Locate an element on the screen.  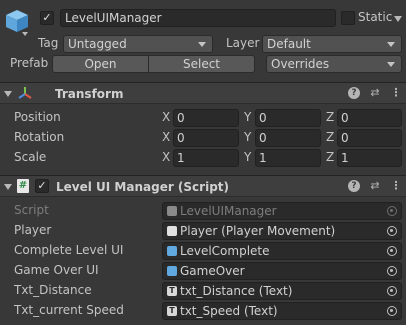
txt-current-speed-value: txt_Speed (Text) is located at coordinates (229, 311).